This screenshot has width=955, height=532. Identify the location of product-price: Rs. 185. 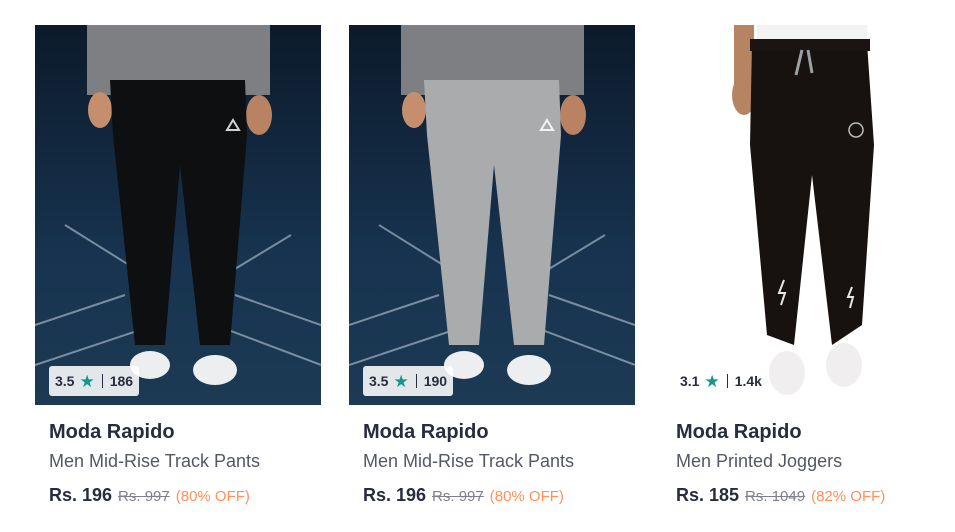
(708, 495).